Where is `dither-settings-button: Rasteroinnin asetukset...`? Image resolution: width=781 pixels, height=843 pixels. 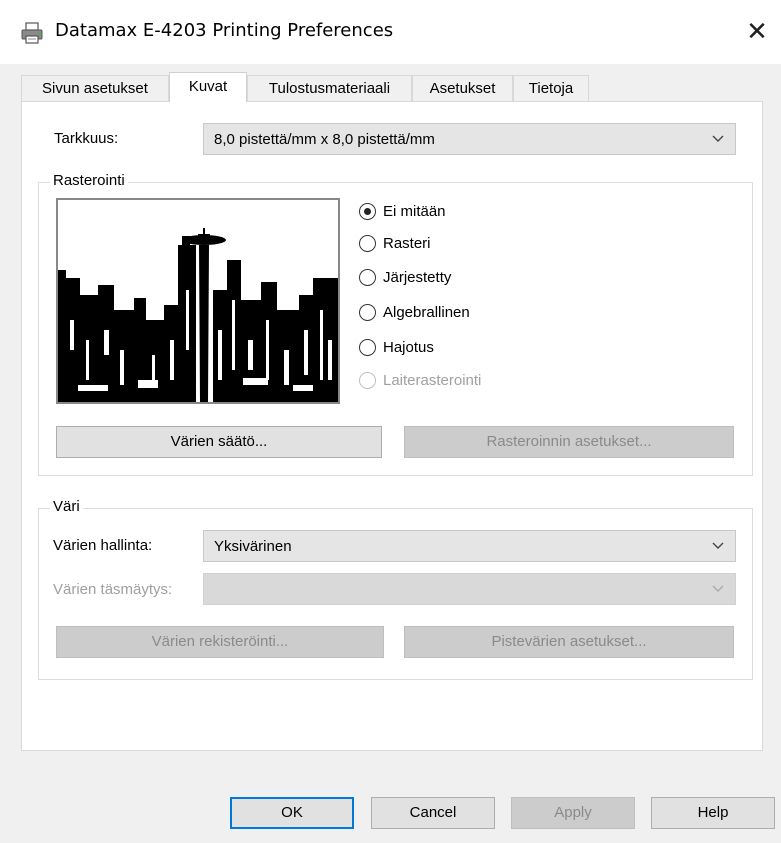
dither-settings-button: Rasteroinnin asetukset... is located at coordinates (569, 442).